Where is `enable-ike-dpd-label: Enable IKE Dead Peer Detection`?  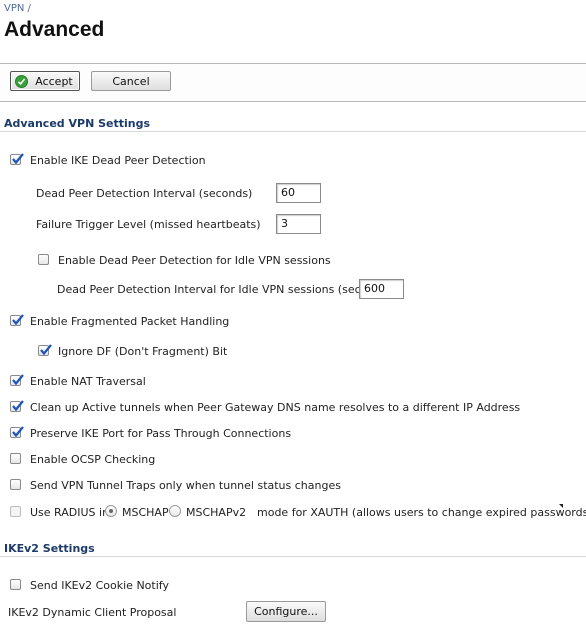
enable-ike-dpd-label: Enable IKE Dead Peer Detection is located at coordinates (118, 160).